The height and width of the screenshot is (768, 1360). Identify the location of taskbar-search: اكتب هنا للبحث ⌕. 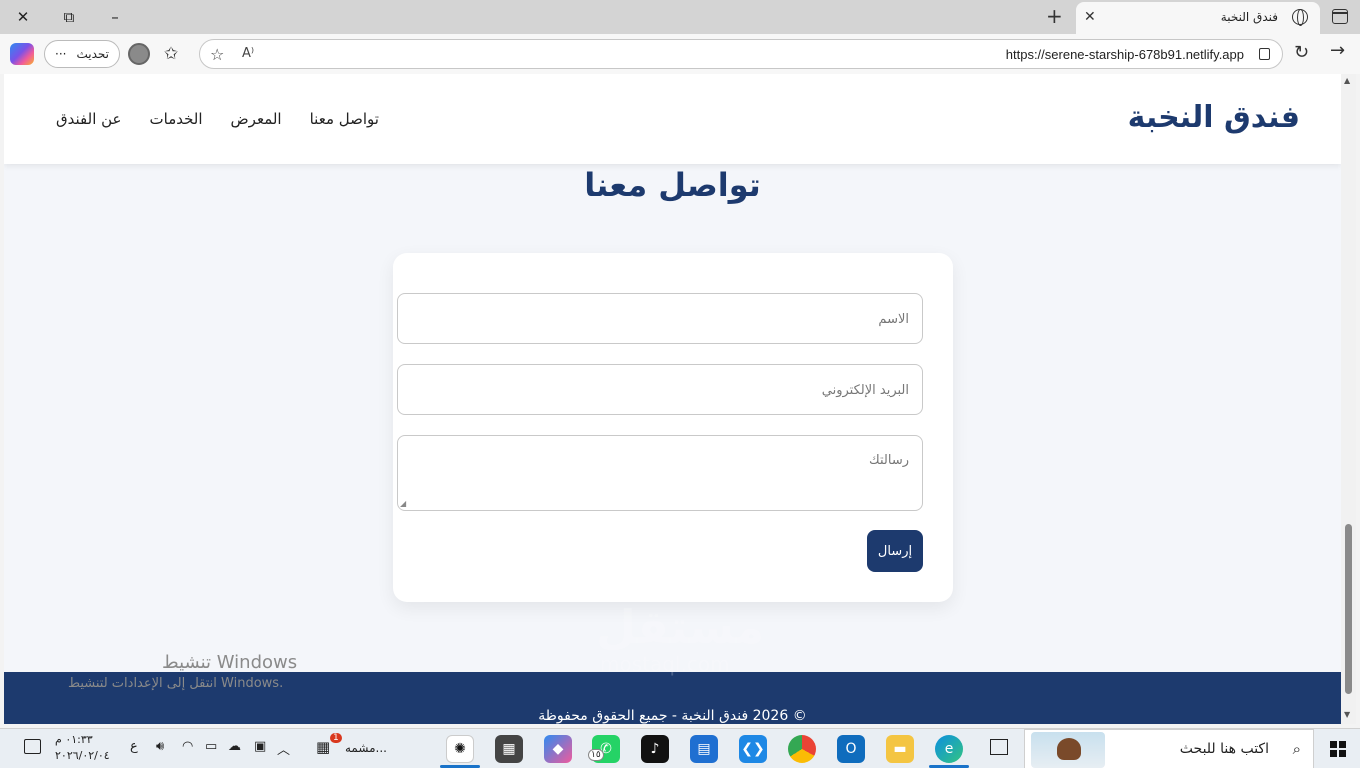
(1169, 748).